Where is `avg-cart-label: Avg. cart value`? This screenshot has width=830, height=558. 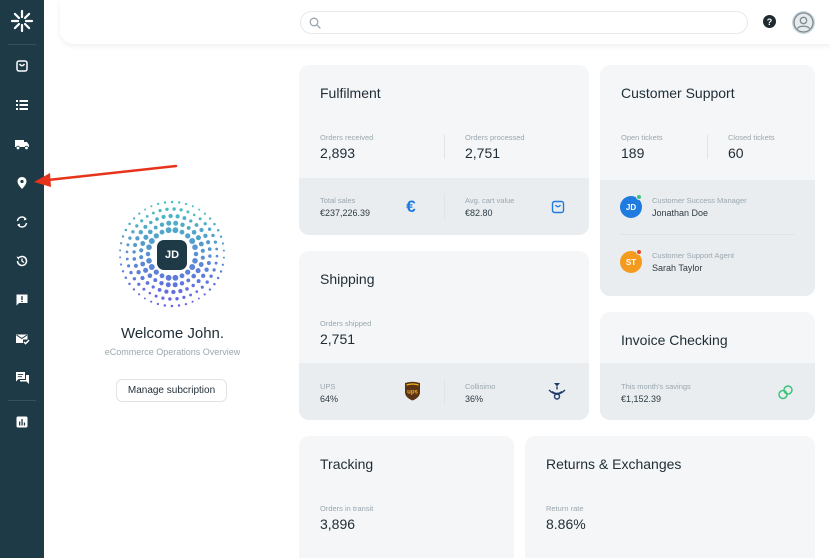 avg-cart-label: Avg. cart value is located at coordinates (490, 200).